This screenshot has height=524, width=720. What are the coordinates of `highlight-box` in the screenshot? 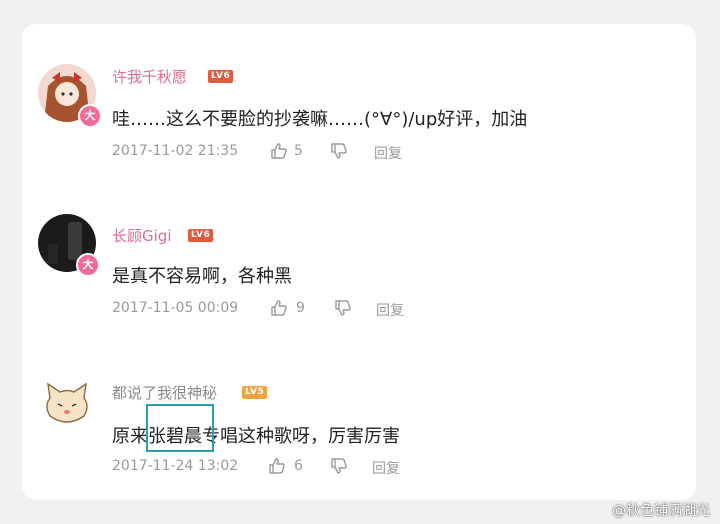 It's located at (180, 428).